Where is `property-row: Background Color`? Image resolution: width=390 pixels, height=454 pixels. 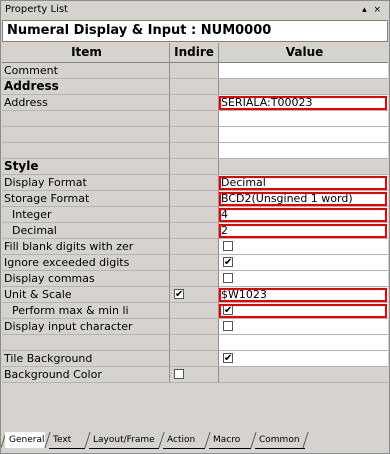 property-row: Background Color is located at coordinates (195, 375).